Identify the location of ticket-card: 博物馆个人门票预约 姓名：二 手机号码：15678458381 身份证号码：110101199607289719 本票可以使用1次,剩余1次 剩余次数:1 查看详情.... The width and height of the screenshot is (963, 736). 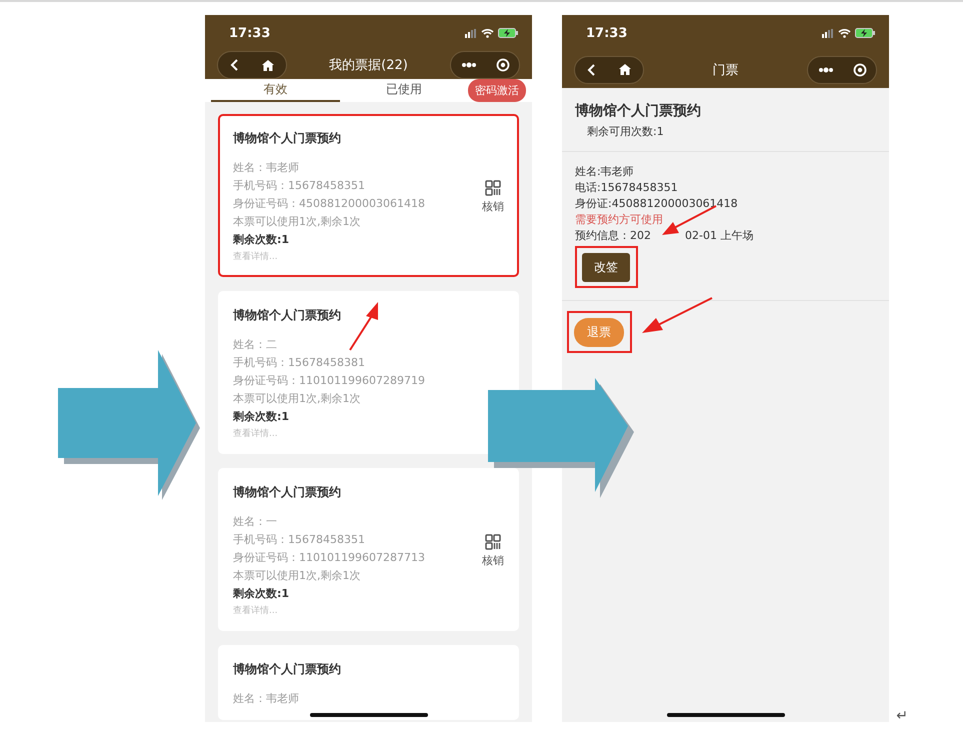
(368, 372).